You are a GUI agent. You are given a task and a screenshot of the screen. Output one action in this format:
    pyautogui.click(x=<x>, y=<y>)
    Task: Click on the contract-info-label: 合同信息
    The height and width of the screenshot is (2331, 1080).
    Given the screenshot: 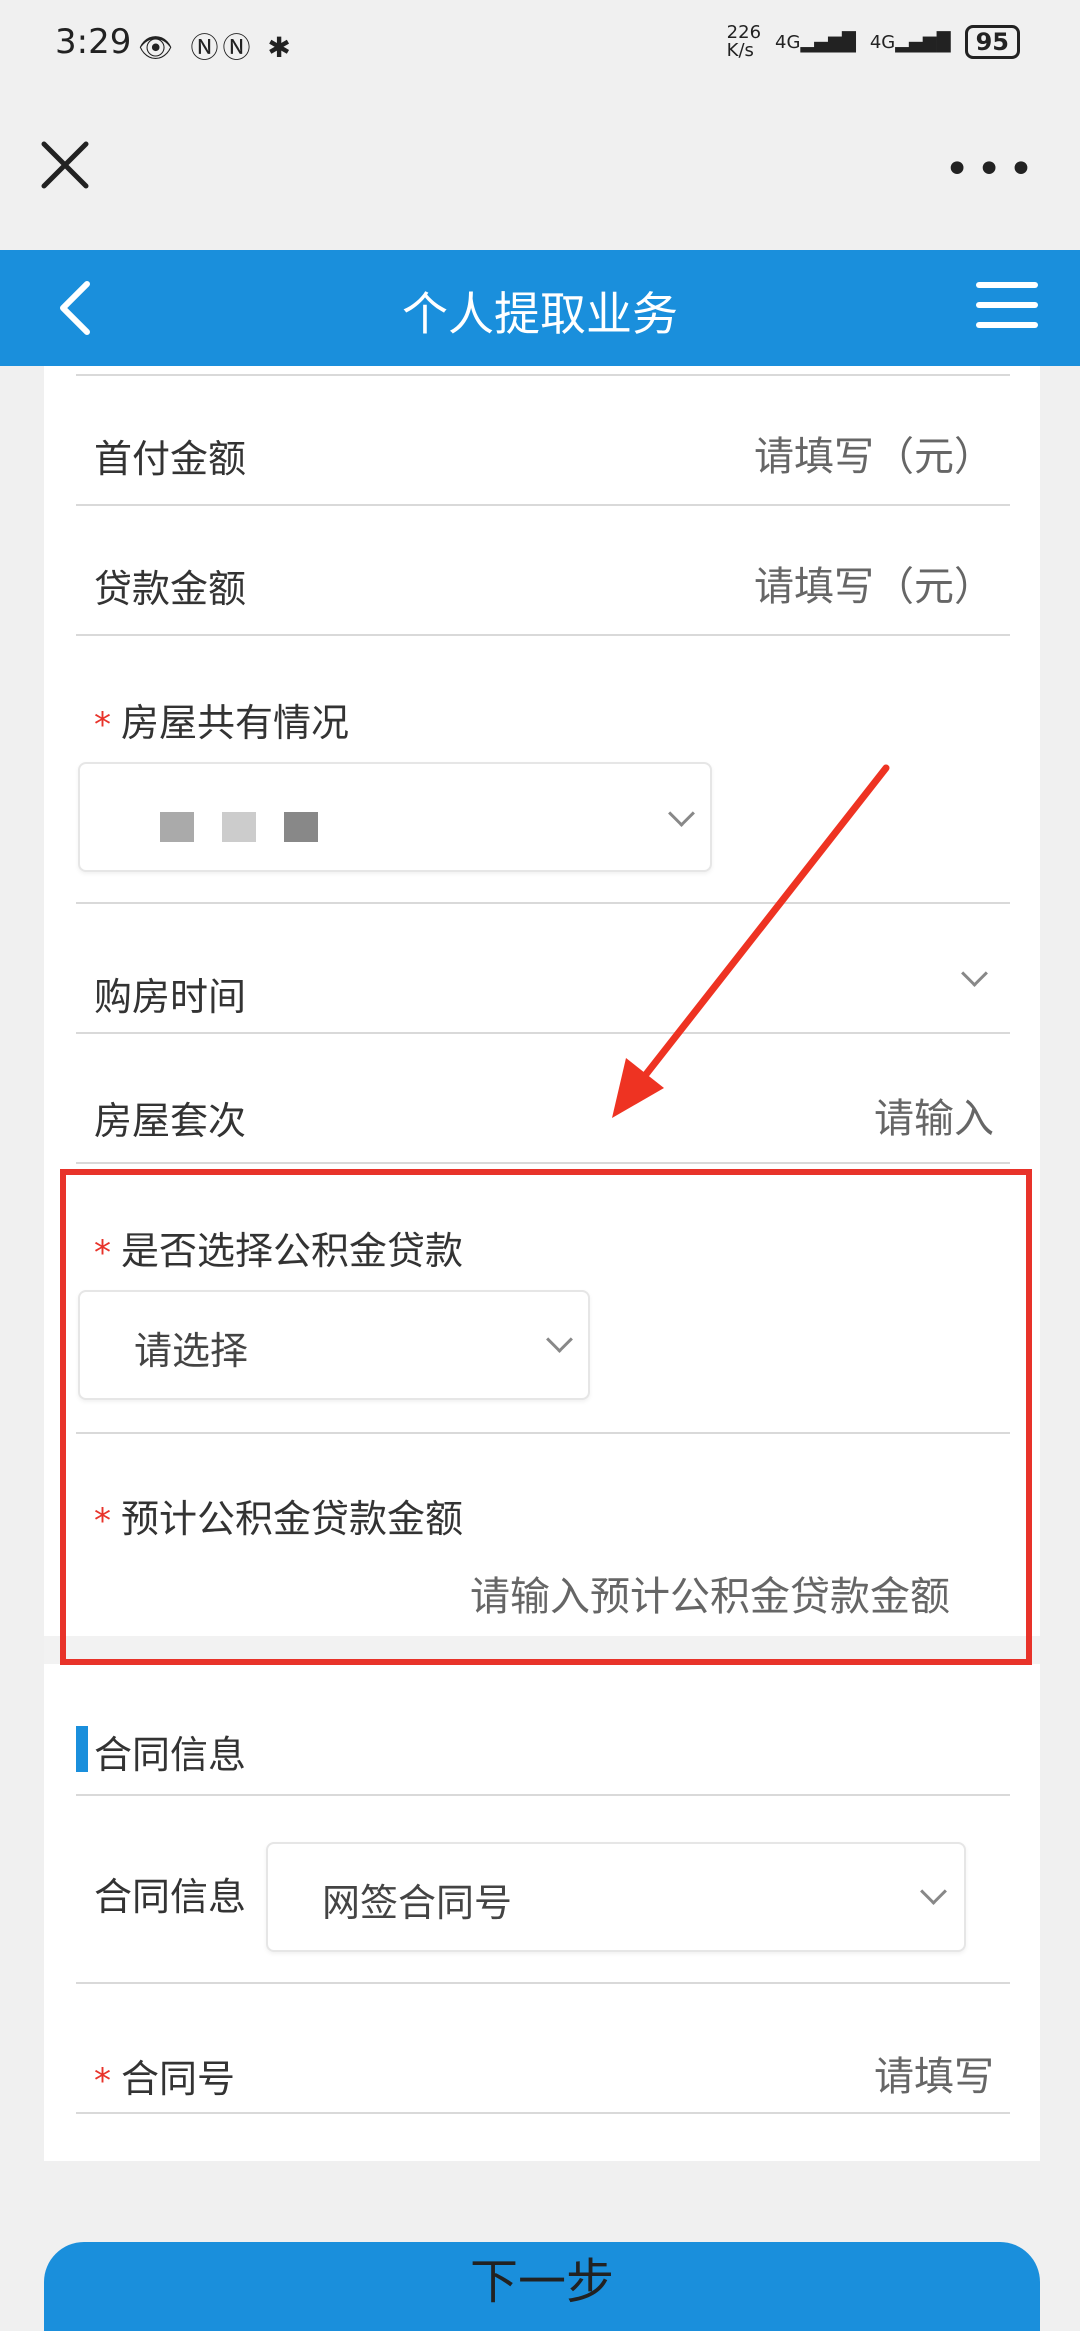 What is the action you would take?
    pyautogui.click(x=170, y=1897)
    